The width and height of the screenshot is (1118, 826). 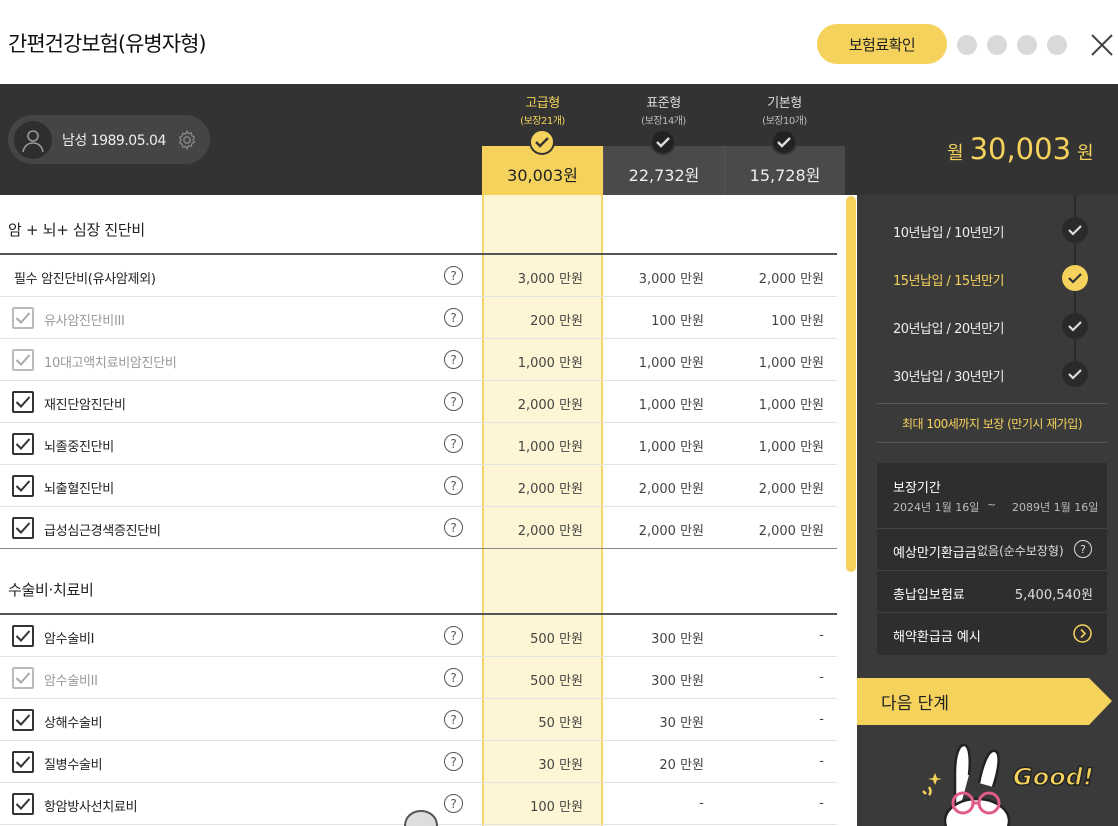 What do you see at coordinates (1085, 153) in the screenshot?
I see `total-unit: 원` at bounding box center [1085, 153].